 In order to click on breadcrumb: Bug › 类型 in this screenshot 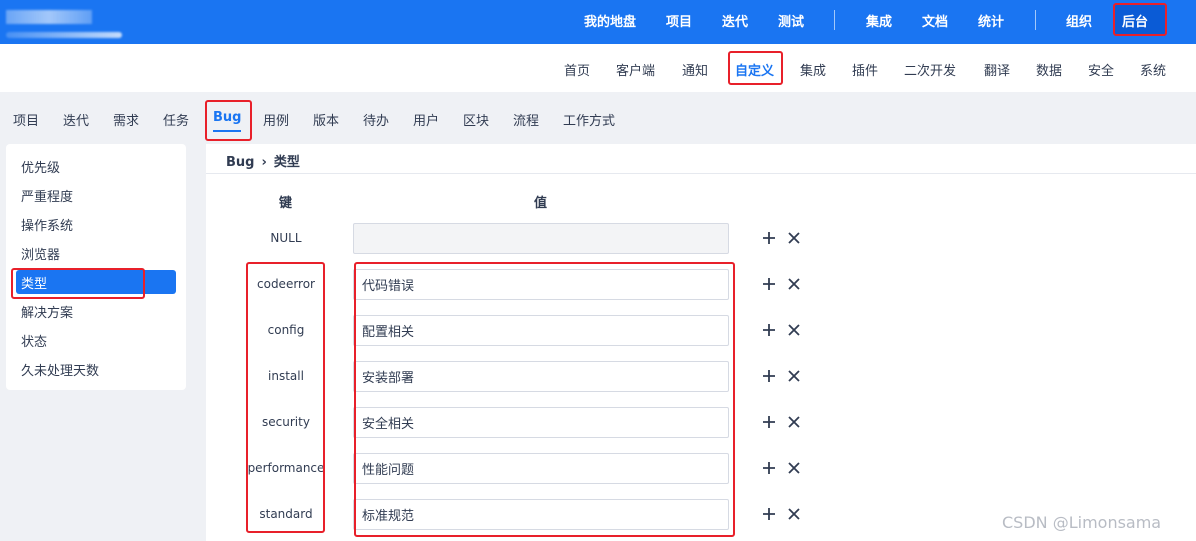, I will do `click(263, 160)`.